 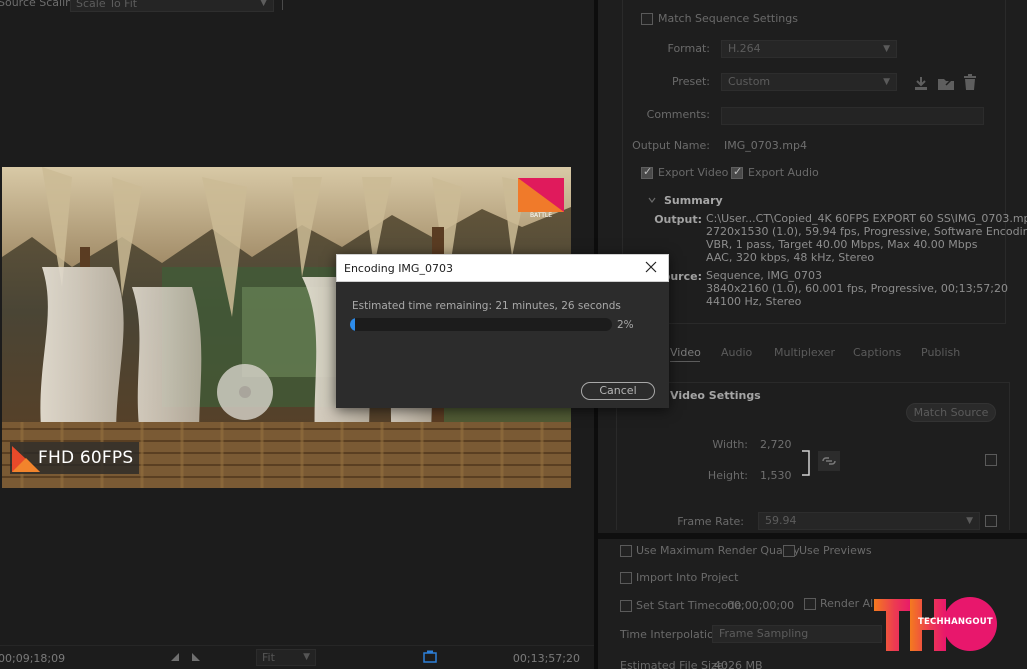 What do you see at coordinates (955, 622) in the screenshot?
I see `watermark-text: TECHHANGOUT` at bounding box center [955, 622].